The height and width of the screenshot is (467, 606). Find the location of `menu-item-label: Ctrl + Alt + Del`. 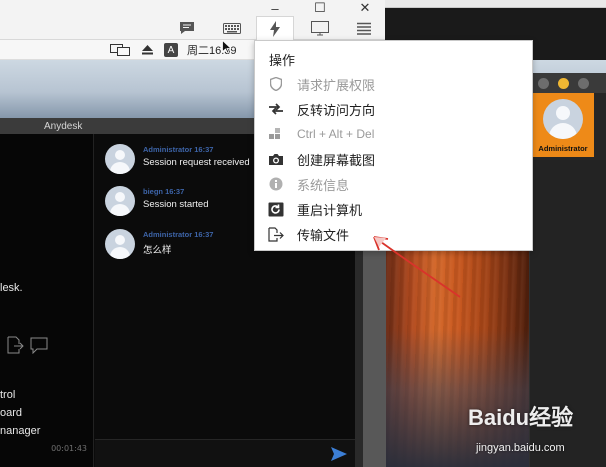

menu-item-label: Ctrl + Alt + Del is located at coordinates (336, 134).